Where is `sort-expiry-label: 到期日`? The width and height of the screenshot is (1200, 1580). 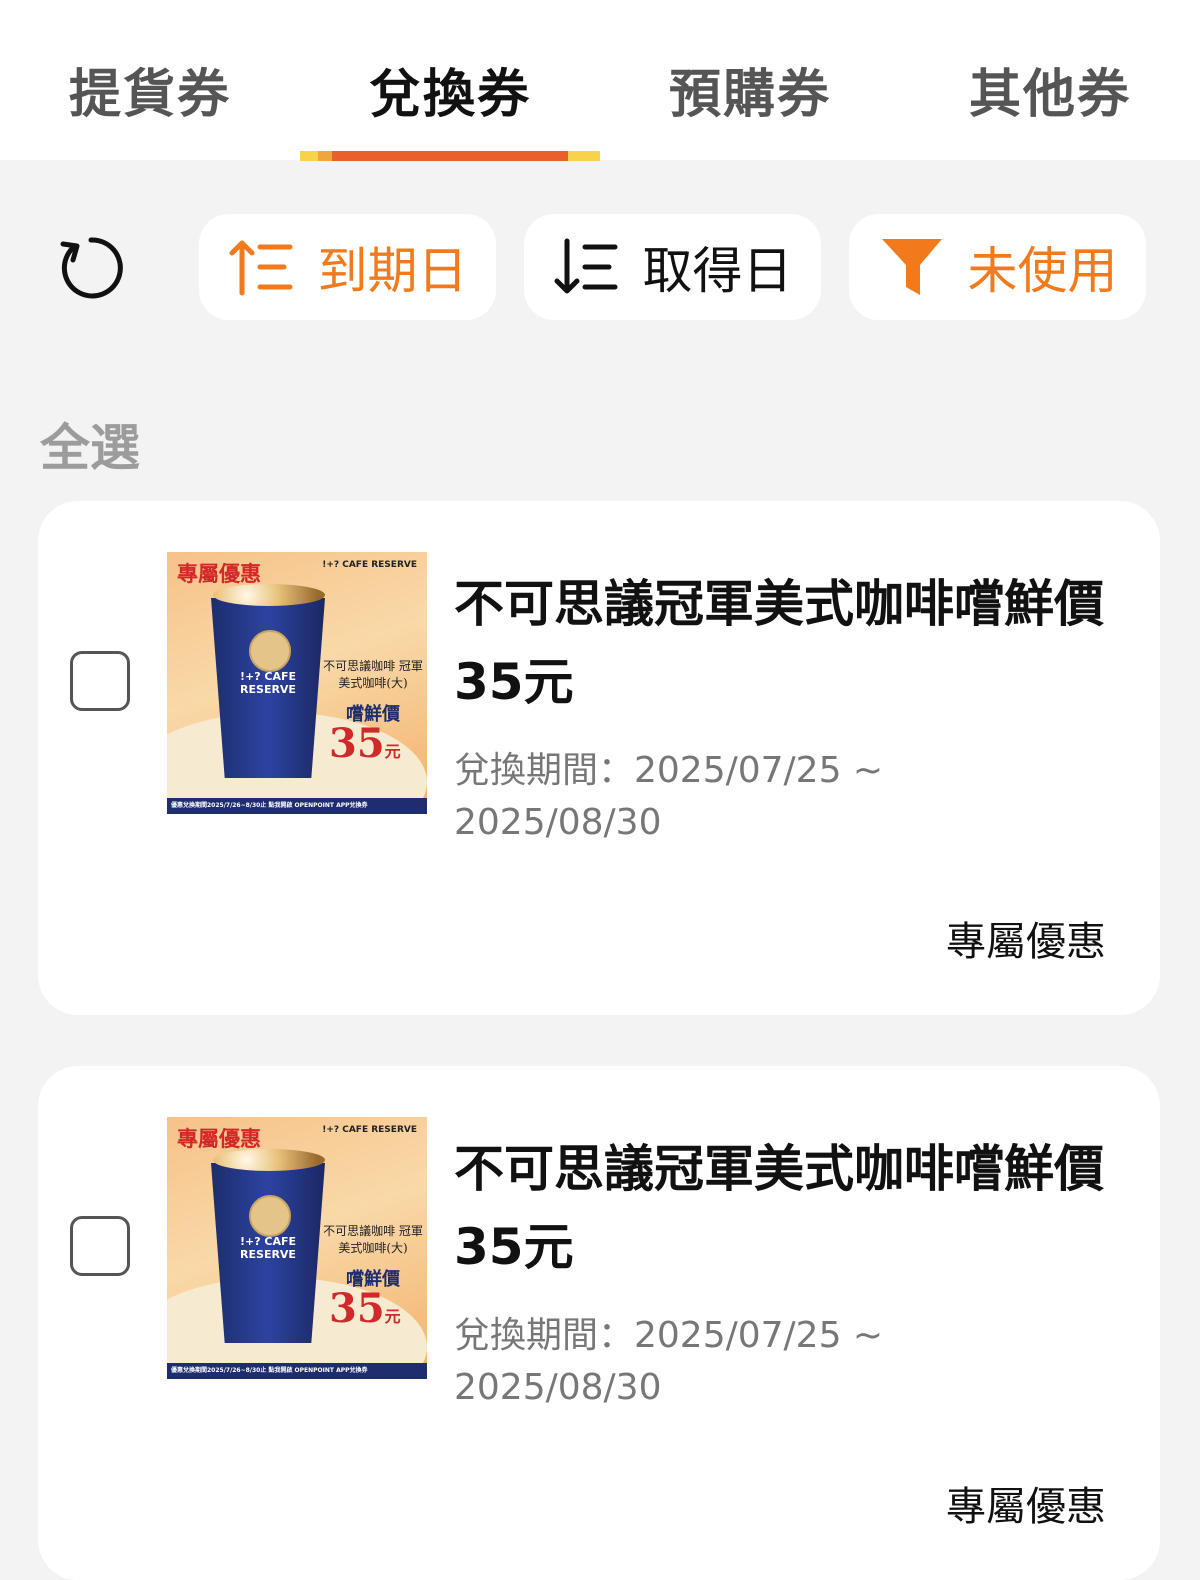 sort-expiry-label: 到期日 is located at coordinates (392, 271).